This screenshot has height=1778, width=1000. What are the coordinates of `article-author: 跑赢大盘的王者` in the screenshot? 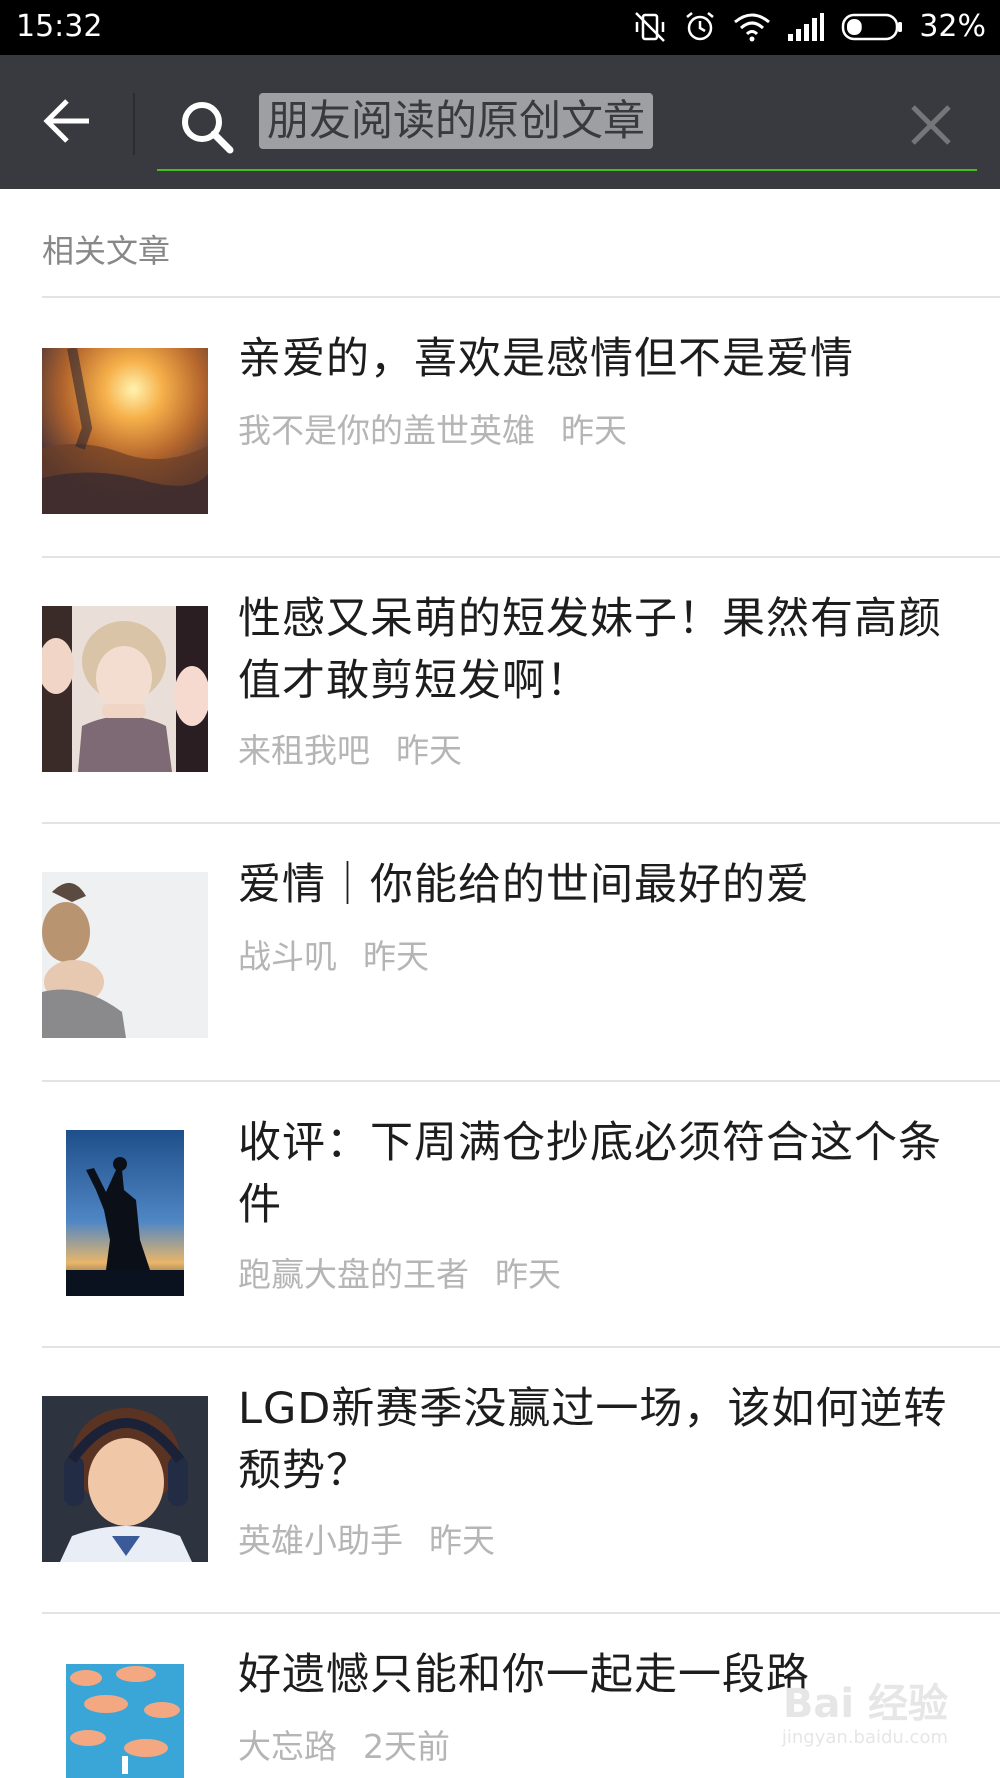 It's located at (353, 1274).